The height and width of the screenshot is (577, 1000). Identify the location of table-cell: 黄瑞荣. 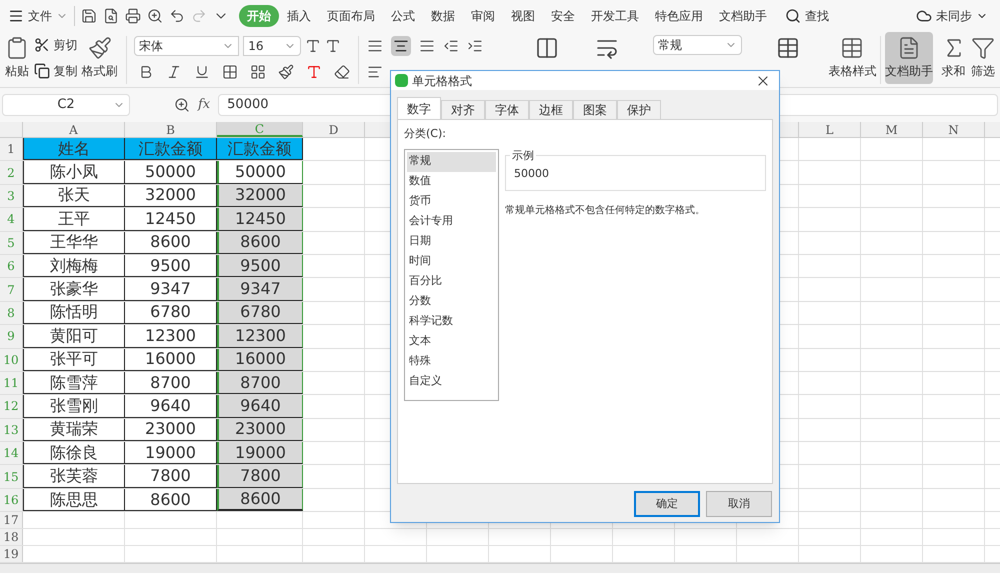
(74, 430).